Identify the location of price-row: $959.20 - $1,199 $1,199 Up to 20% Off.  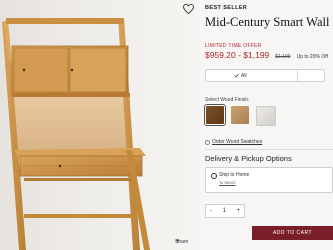
(266, 55).